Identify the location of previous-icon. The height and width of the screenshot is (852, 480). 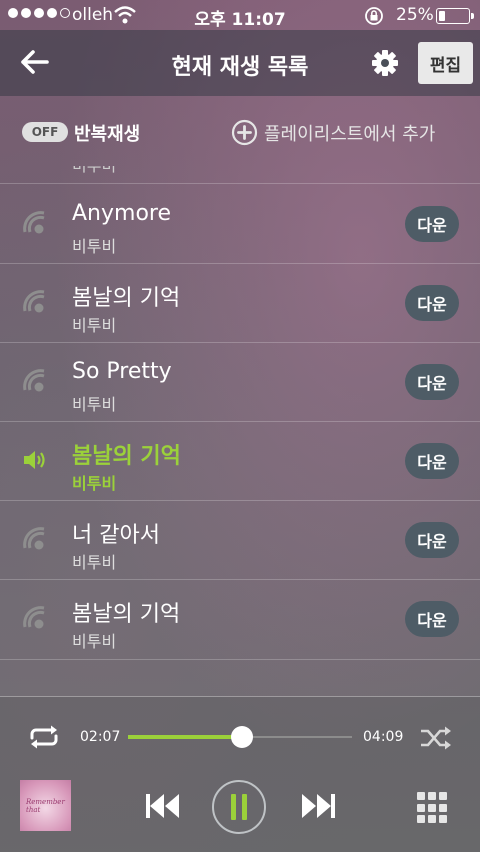
(163, 806).